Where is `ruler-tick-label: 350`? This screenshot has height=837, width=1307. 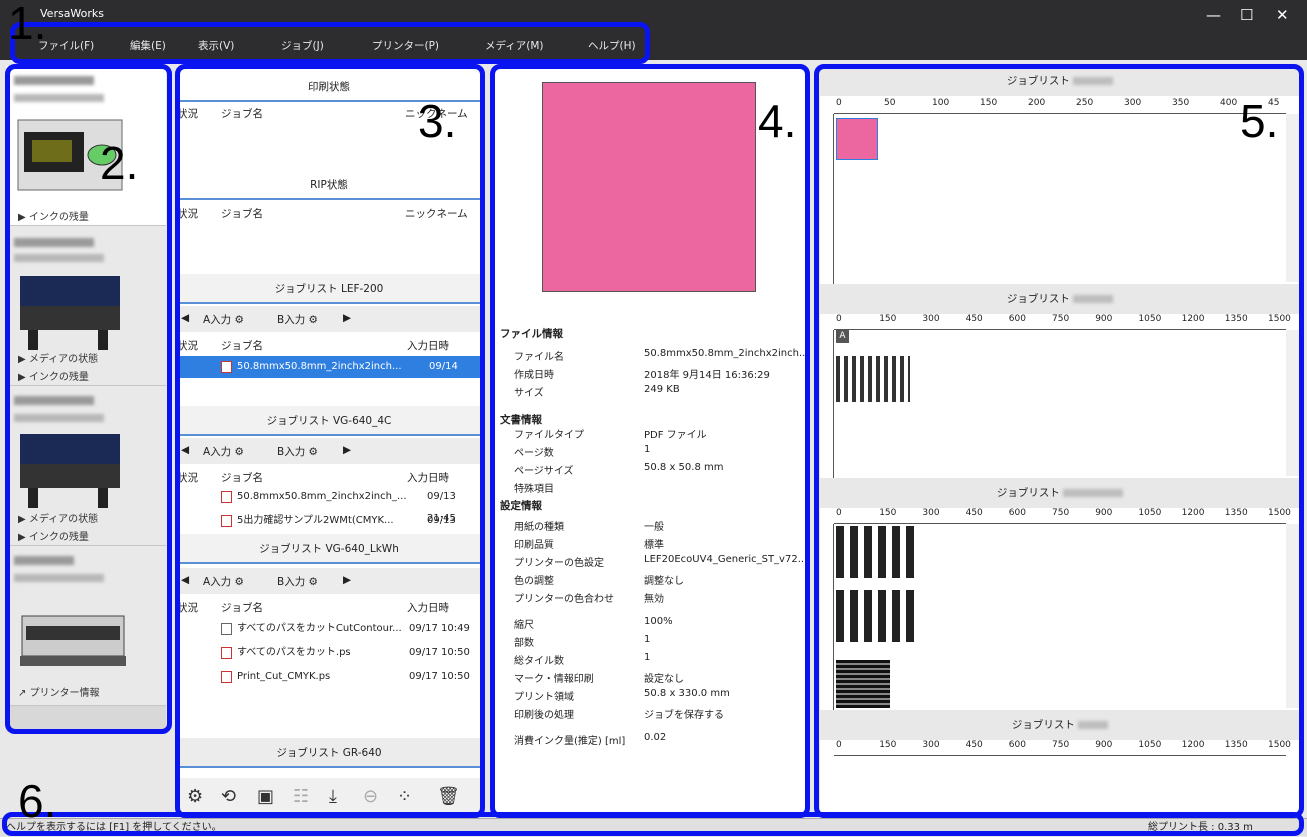 ruler-tick-label: 350 is located at coordinates (1181, 103).